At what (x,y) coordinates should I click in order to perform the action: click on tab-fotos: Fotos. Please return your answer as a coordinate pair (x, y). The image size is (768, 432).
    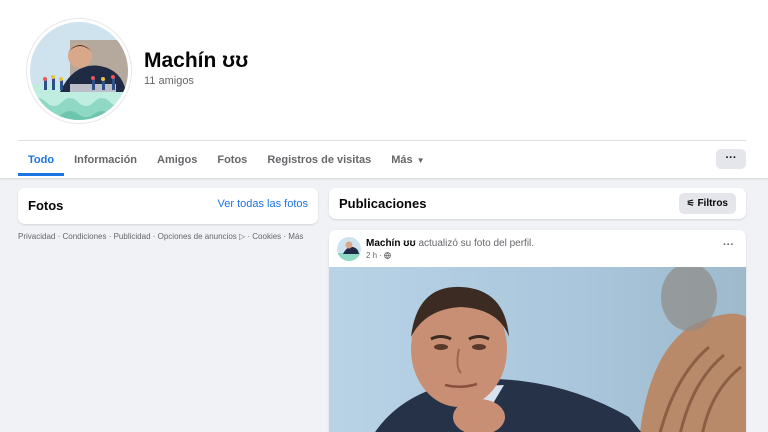
    Looking at the image, I should click on (232, 161).